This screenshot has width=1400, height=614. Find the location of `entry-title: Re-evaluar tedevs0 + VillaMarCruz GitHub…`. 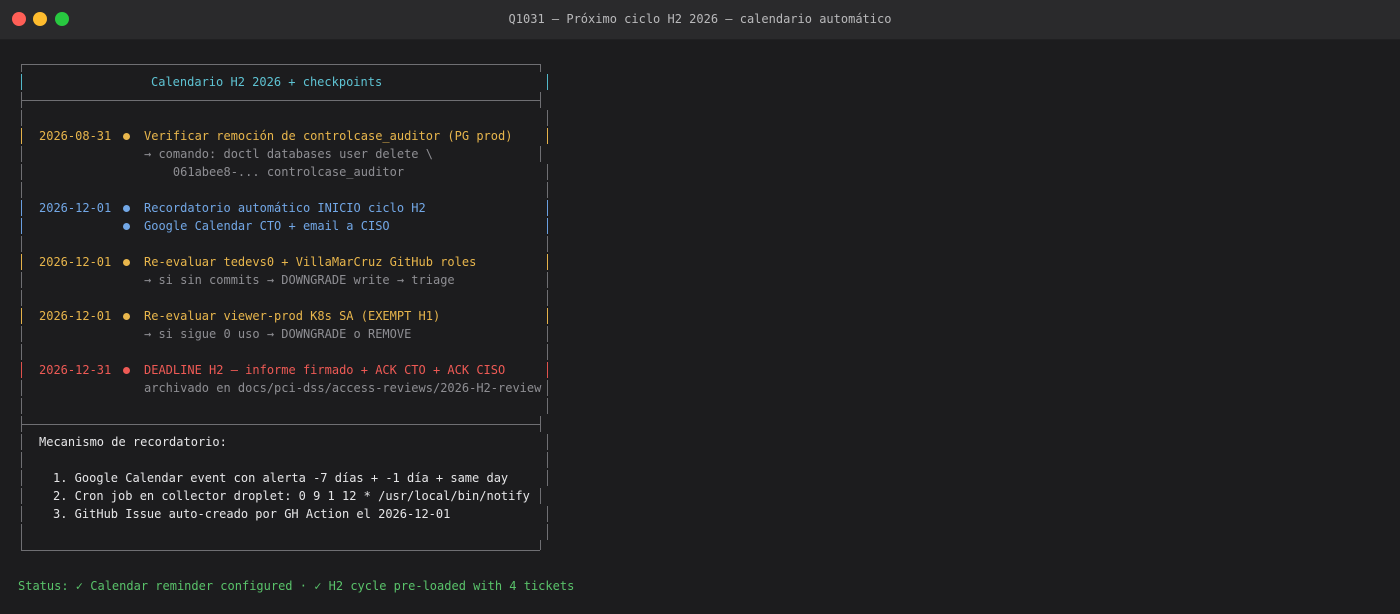

entry-title: Re-evaluar tedevs0 + VillaMarCruz GitHub… is located at coordinates (310, 262).